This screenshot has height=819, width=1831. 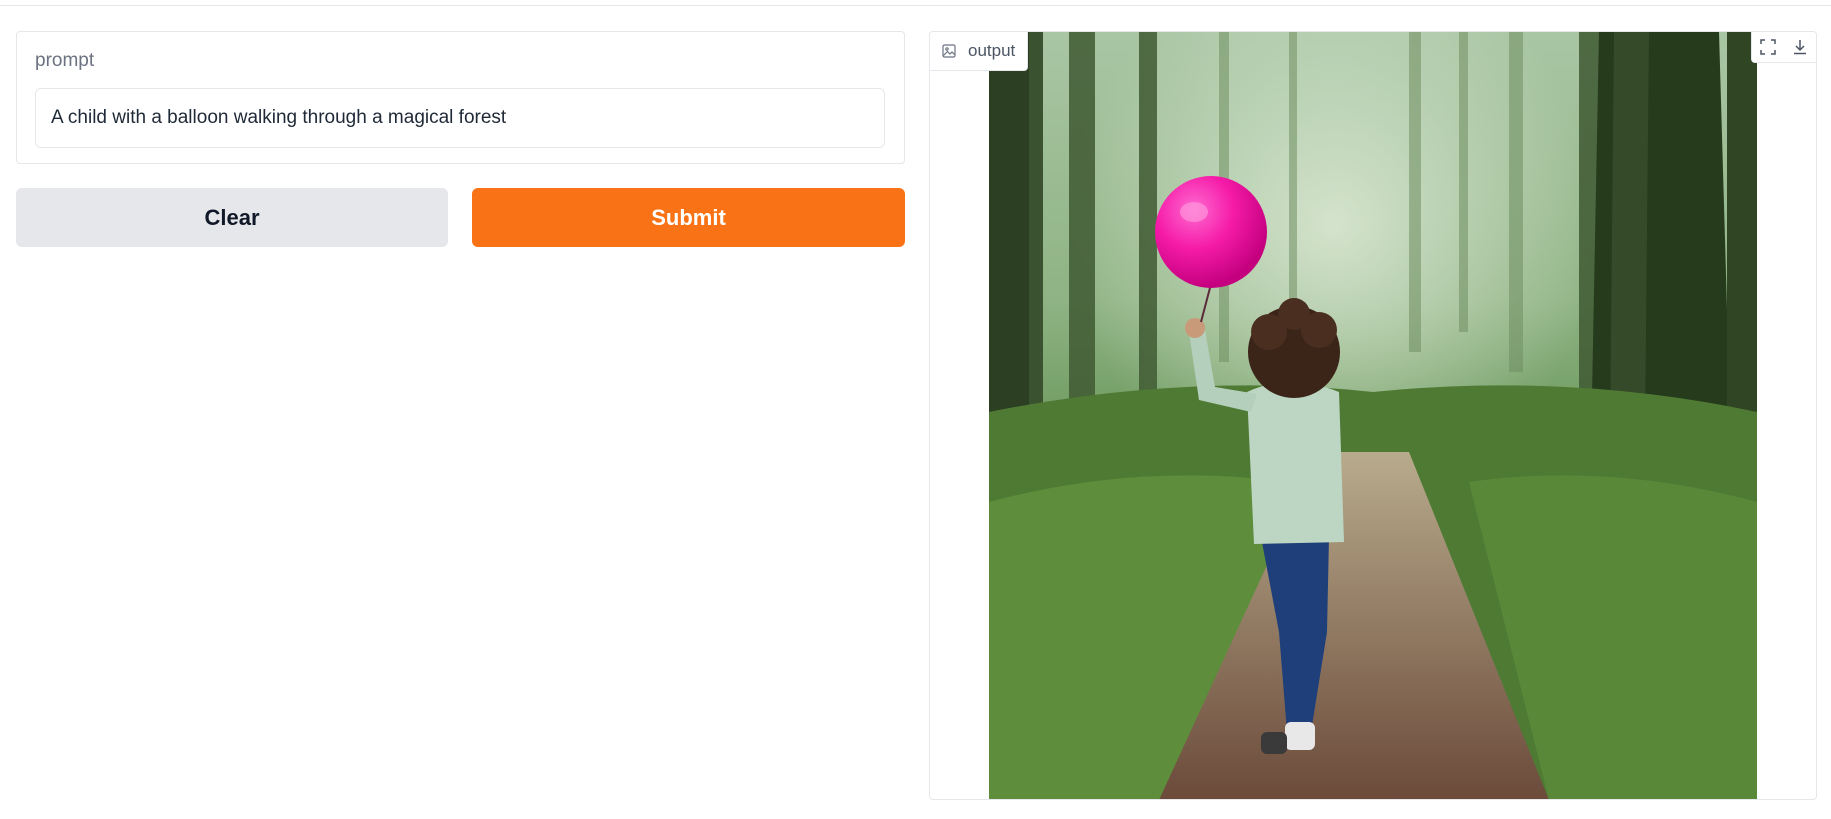 I want to click on prompt-panel: prompt, so click(x=460, y=97).